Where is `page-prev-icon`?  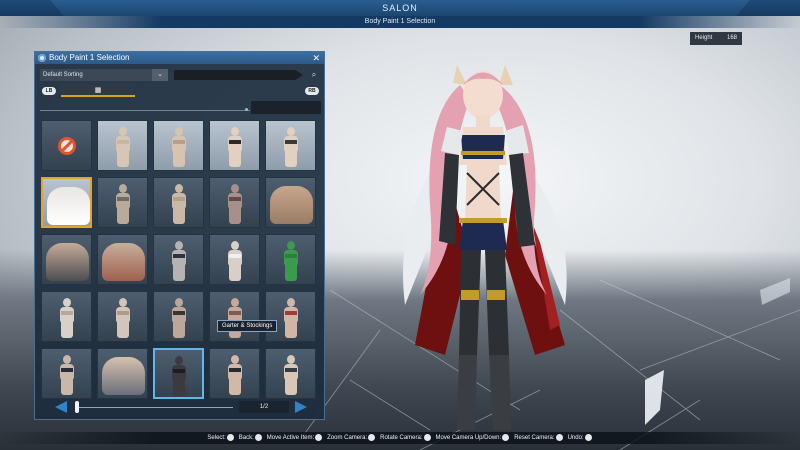 page-prev-icon is located at coordinates (61, 407).